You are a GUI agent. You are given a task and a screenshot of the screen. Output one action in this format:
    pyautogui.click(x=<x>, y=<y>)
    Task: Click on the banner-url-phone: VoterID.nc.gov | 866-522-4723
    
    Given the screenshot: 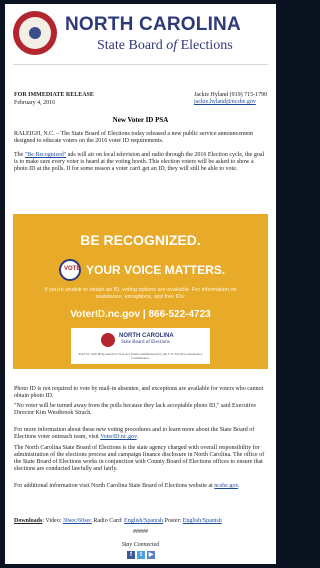 What is the action you would take?
    pyautogui.click(x=140, y=314)
    